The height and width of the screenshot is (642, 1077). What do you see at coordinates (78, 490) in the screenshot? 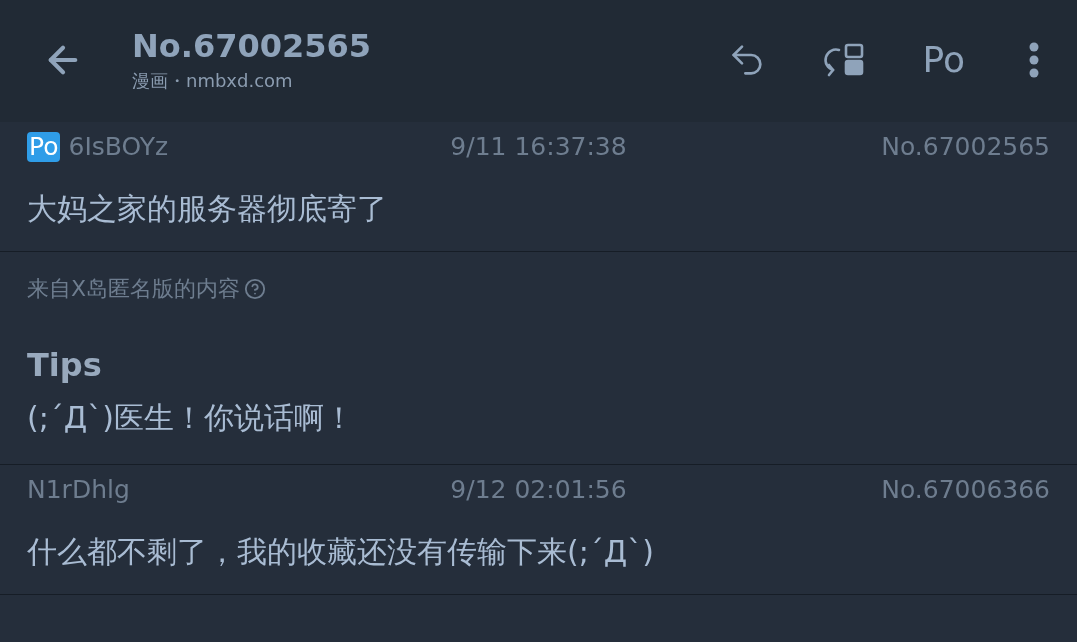
I see `user-id: N1rDhlg` at bounding box center [78, 490].